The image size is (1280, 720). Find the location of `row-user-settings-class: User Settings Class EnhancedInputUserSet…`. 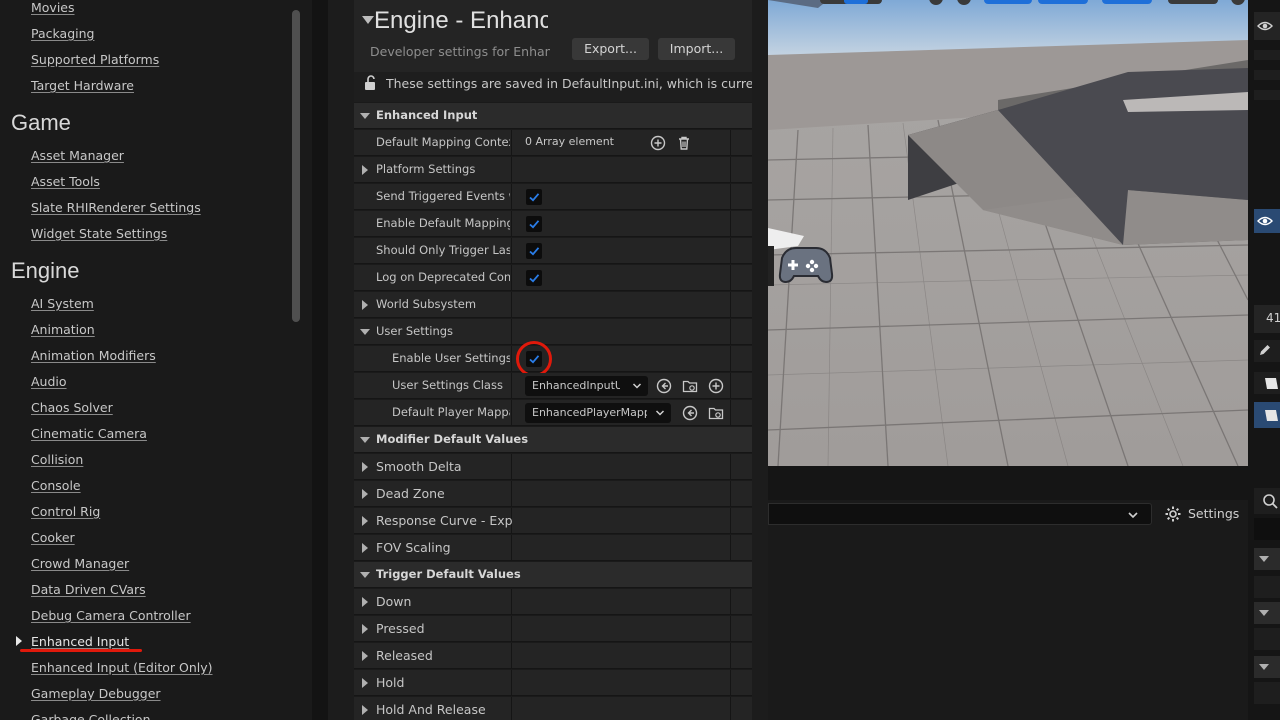

row-user-settings-class: User Settings Class EnhancedInputUserSet… is located at coordinates (553, 386).